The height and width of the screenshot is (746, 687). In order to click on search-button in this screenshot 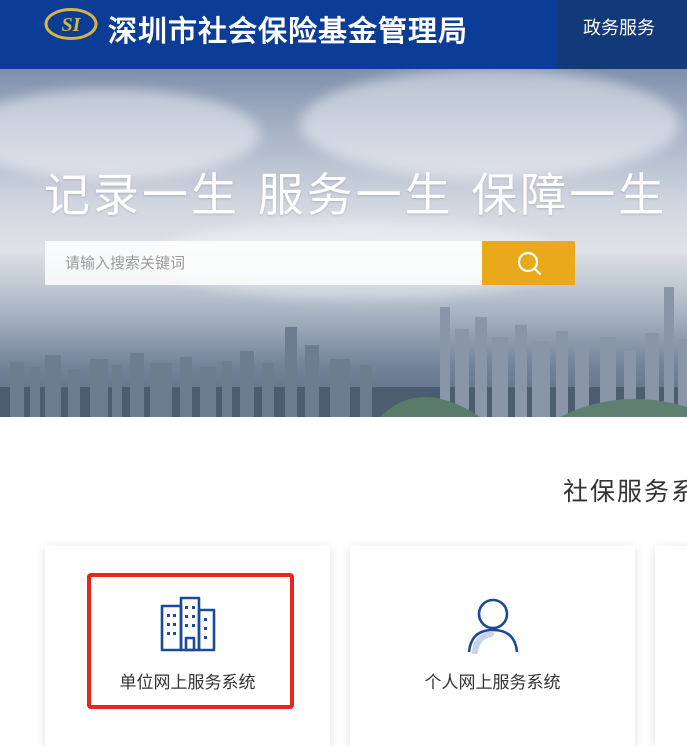, I will do `click(528, 263)`.